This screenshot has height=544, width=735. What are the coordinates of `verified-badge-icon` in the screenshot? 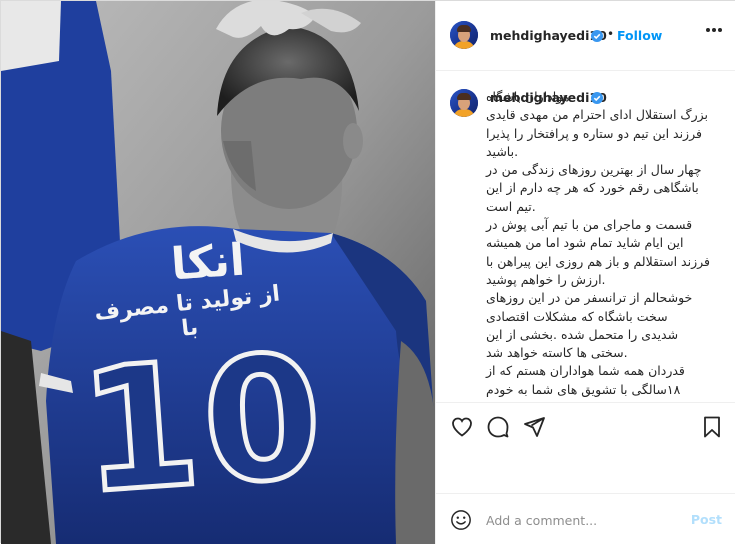 It's located at (597, 36).